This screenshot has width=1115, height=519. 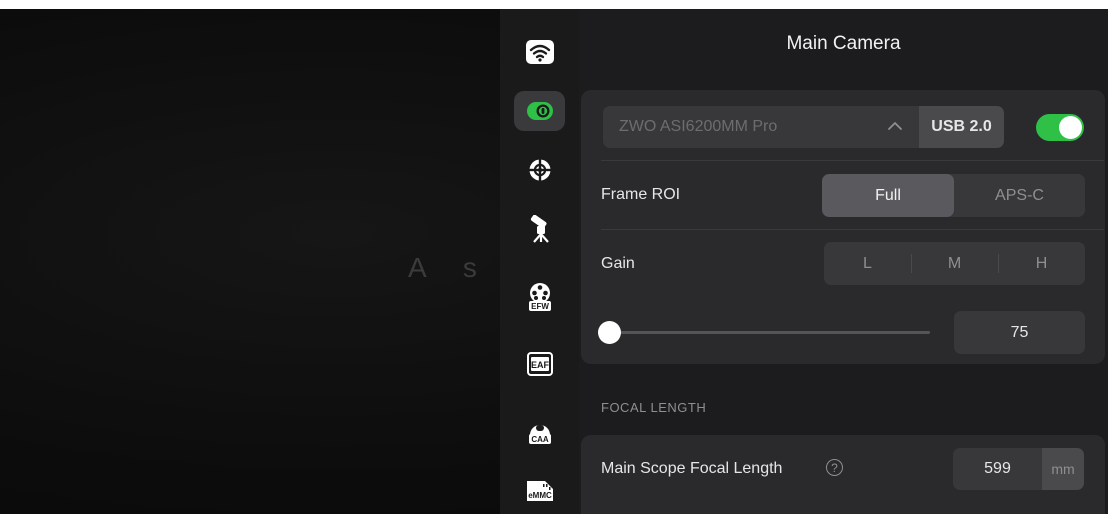 I want to click on help-icon: ?, so click(x=834, y=467).